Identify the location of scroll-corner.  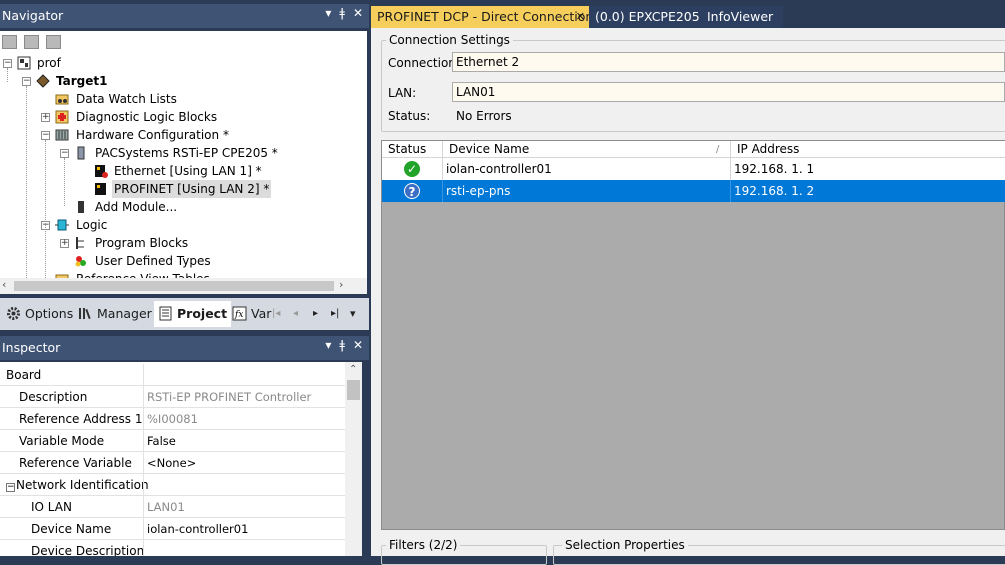
(359, 286).